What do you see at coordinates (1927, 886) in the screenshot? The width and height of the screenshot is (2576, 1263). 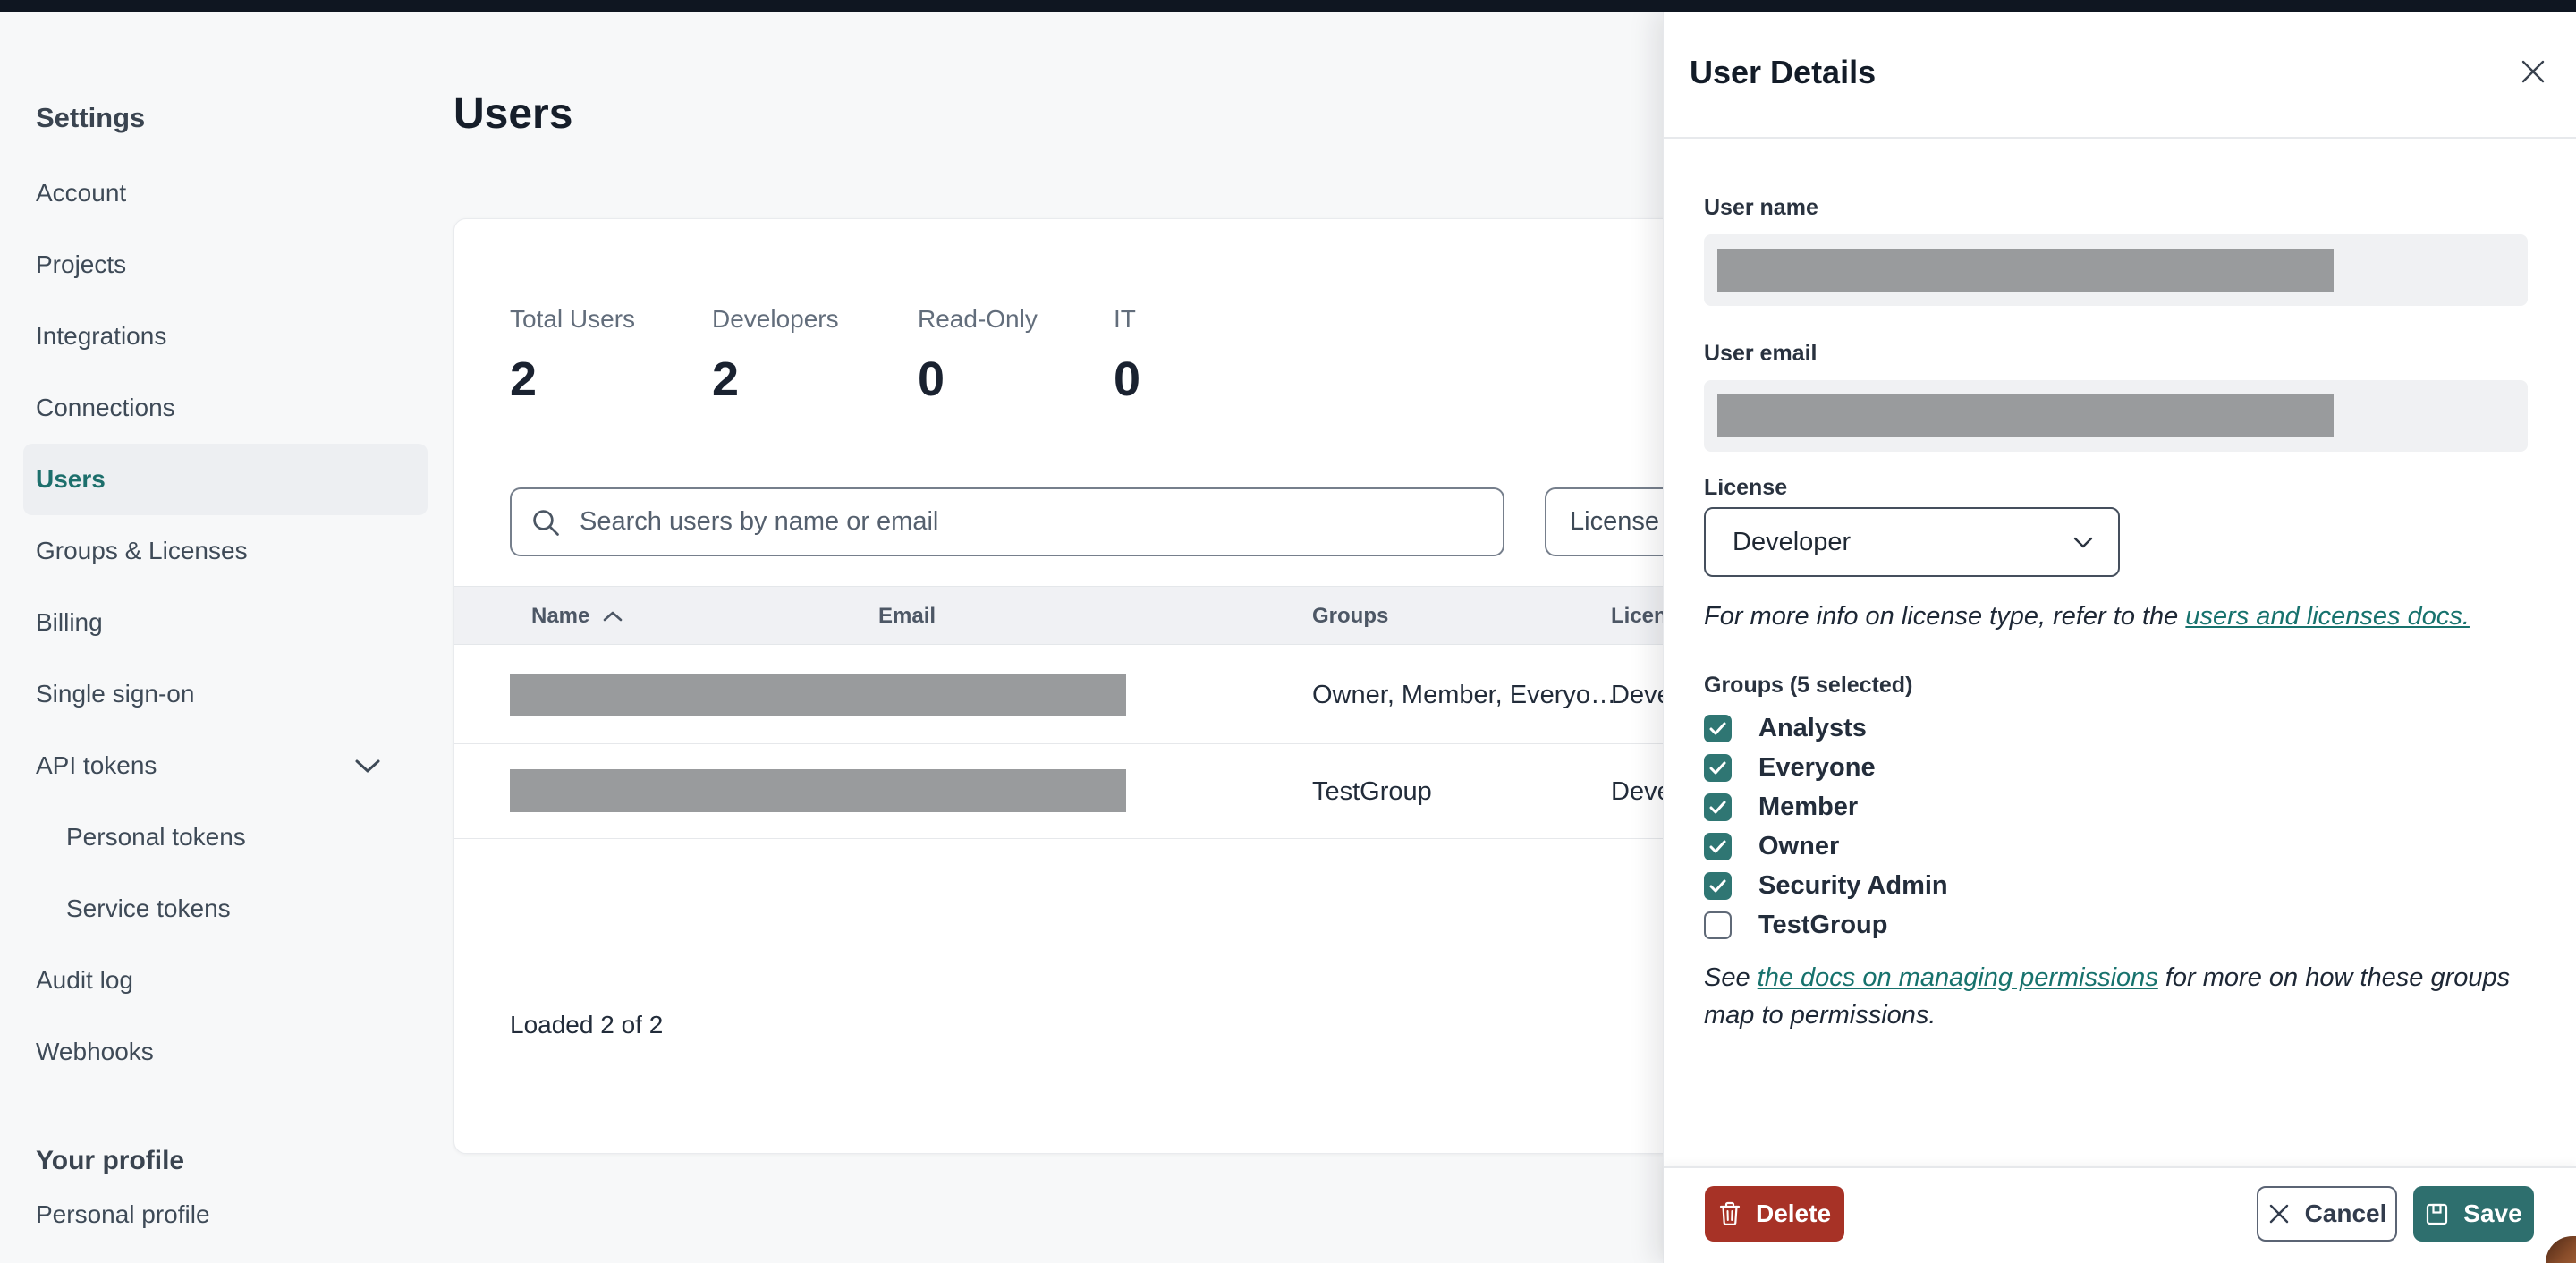 I see `group-option-security-admin: Security Admin` at bounding box center [1927, 886].